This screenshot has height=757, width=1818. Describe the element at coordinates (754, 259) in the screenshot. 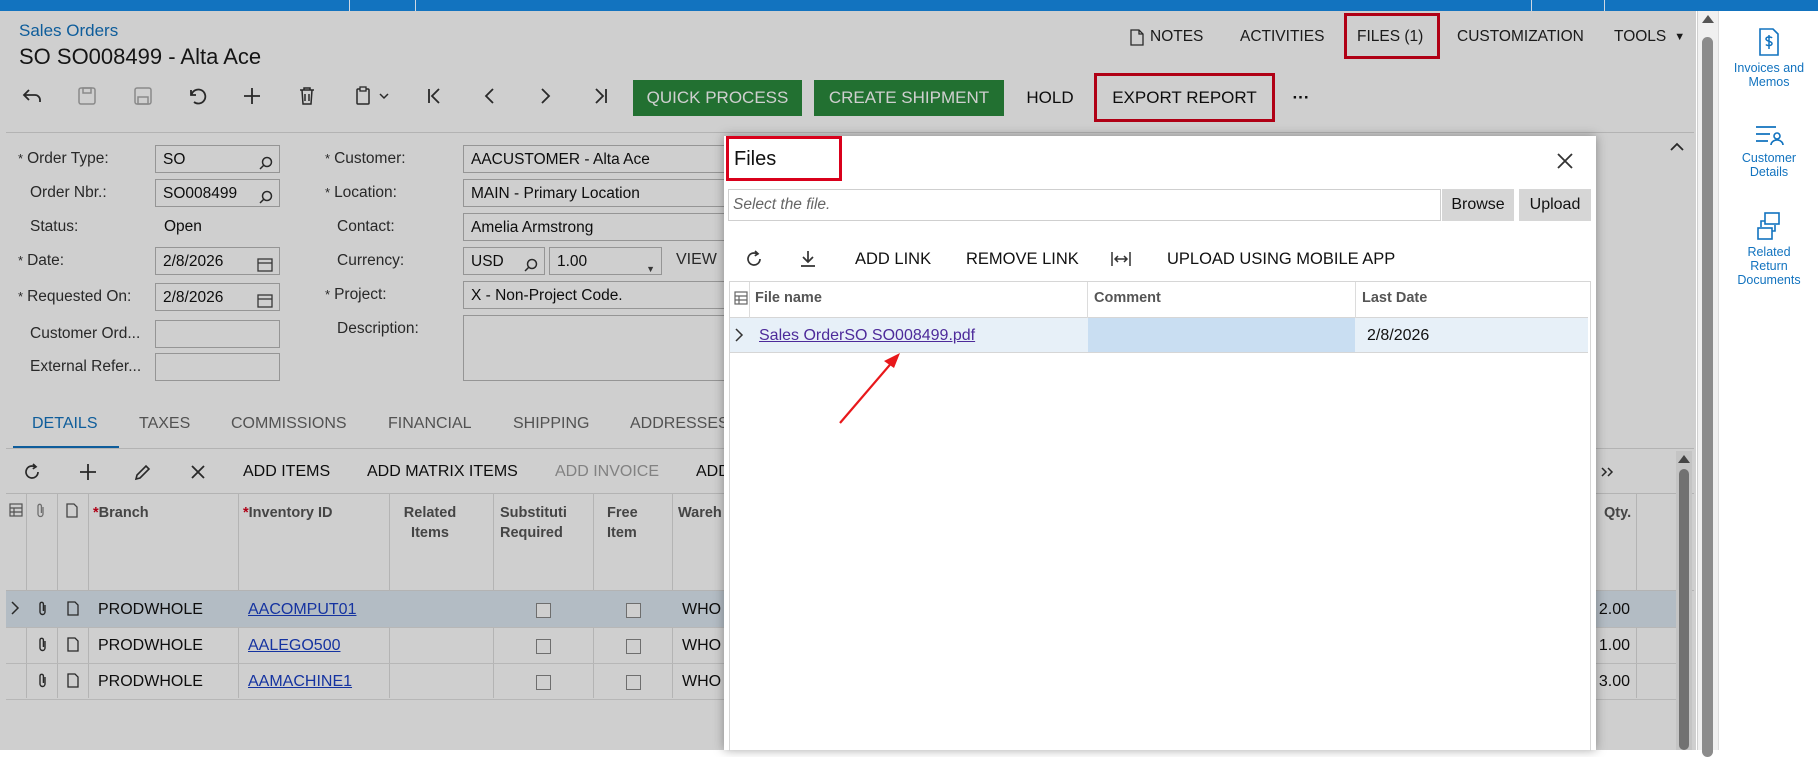

I see `refresh-icon` at that location.